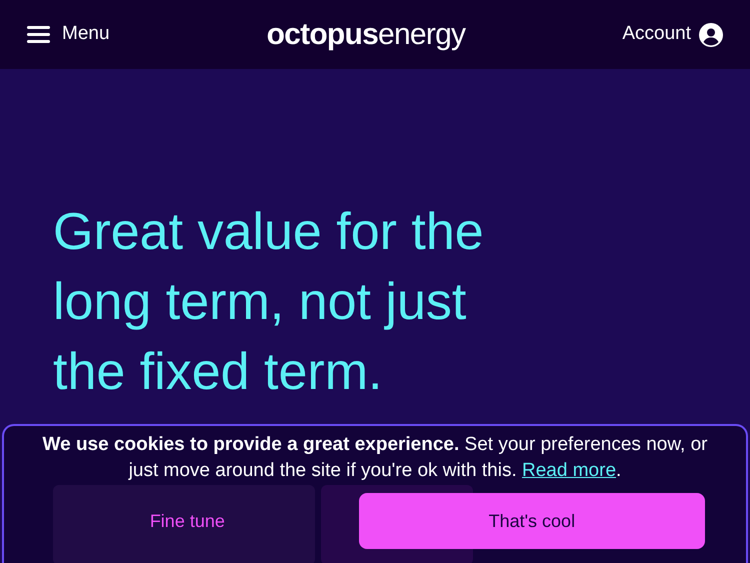 The height and width of the screenshot is (563, 750). I want to click on read-more-link: Read more, so click(569, 470).